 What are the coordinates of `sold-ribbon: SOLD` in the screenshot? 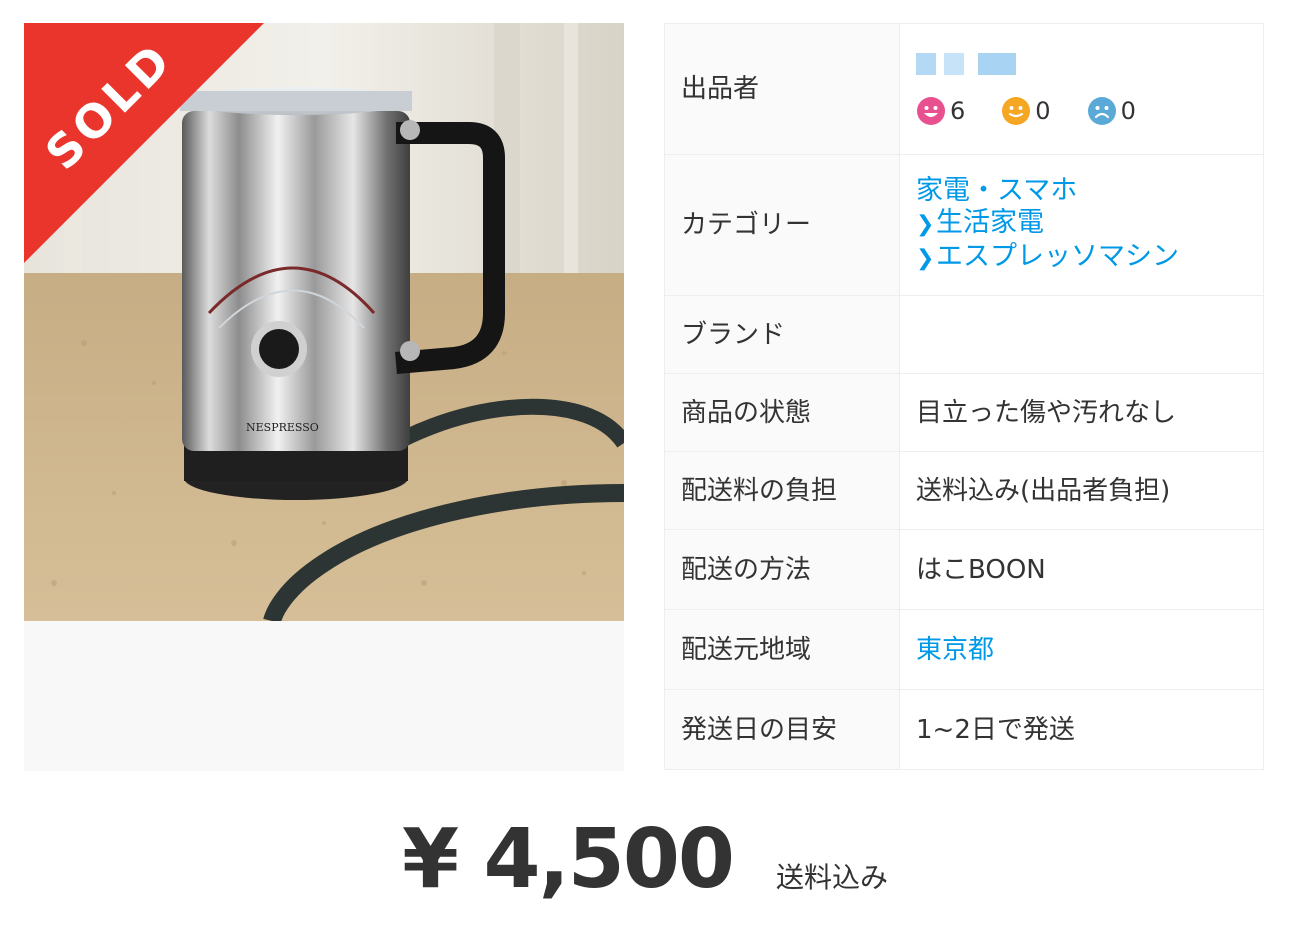 It's located at (144, 143).